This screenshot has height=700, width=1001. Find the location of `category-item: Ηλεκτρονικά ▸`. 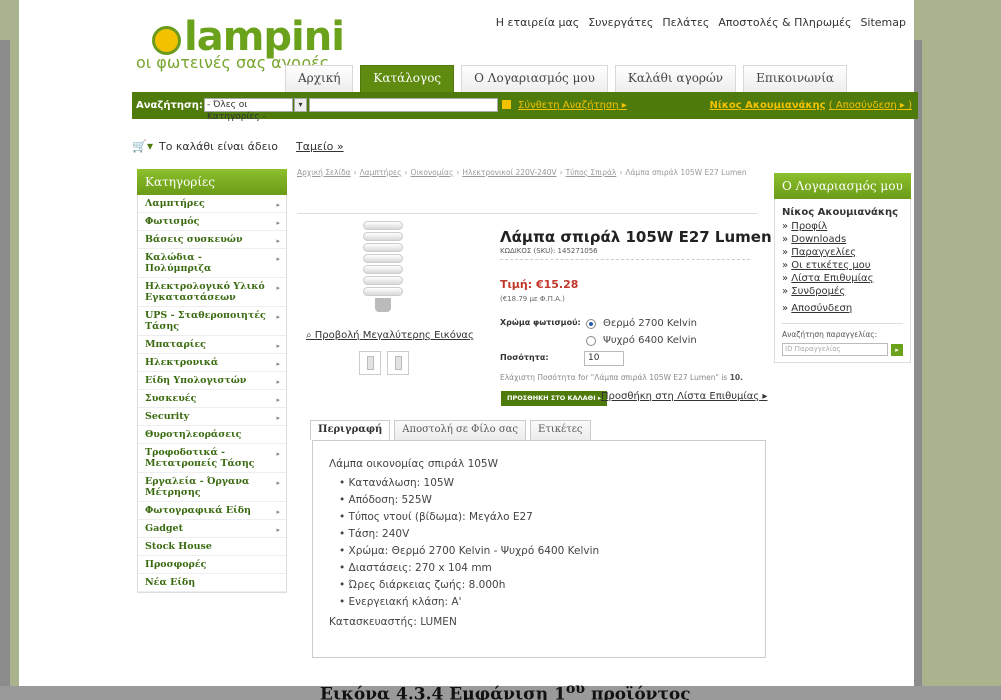

category-item: Ηλεκτρονικά ▸ is located at coordinates (212, 363).